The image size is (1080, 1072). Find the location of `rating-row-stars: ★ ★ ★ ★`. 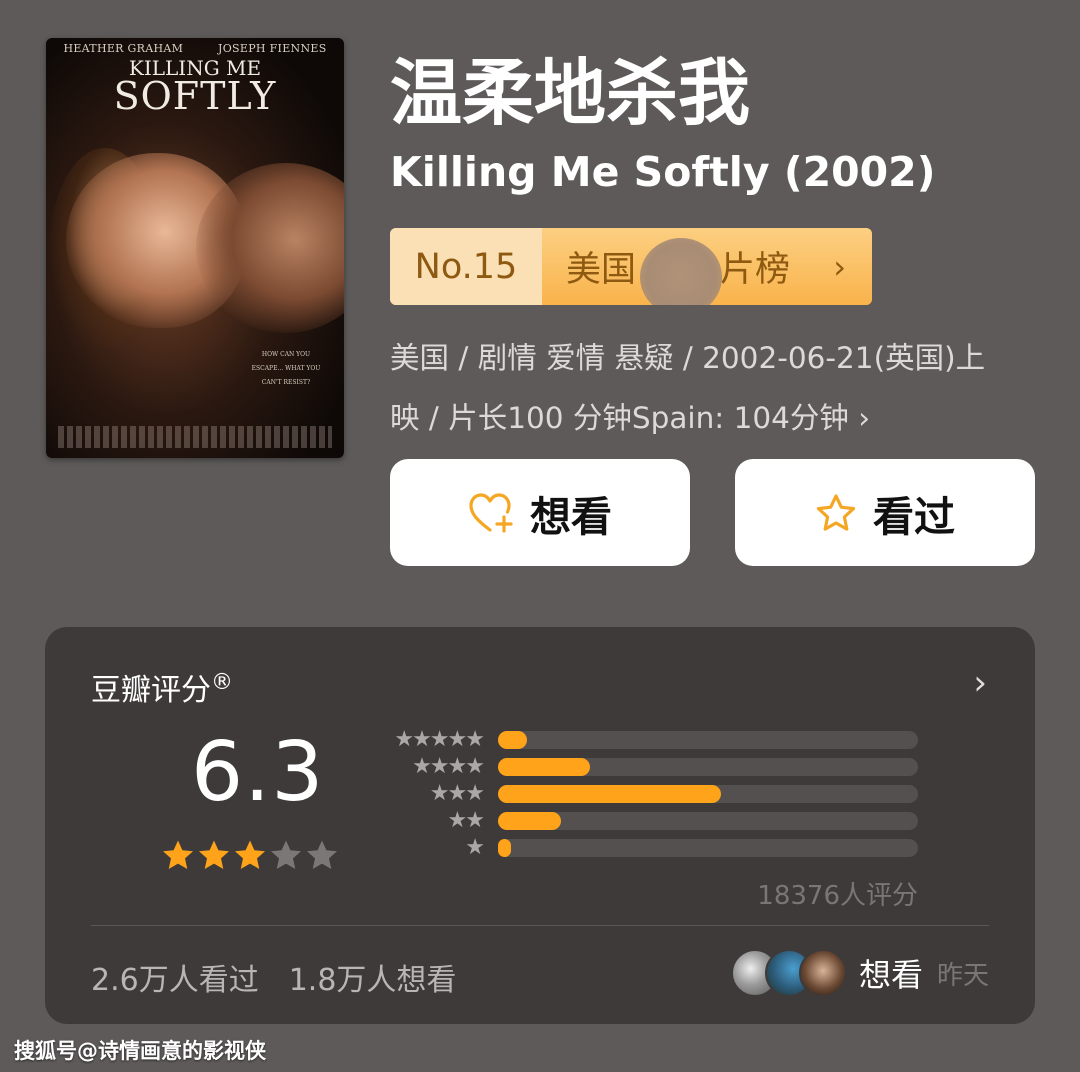

rating-row-stars: ★ ★ ★ ★ is located at coordinates (430, 766).